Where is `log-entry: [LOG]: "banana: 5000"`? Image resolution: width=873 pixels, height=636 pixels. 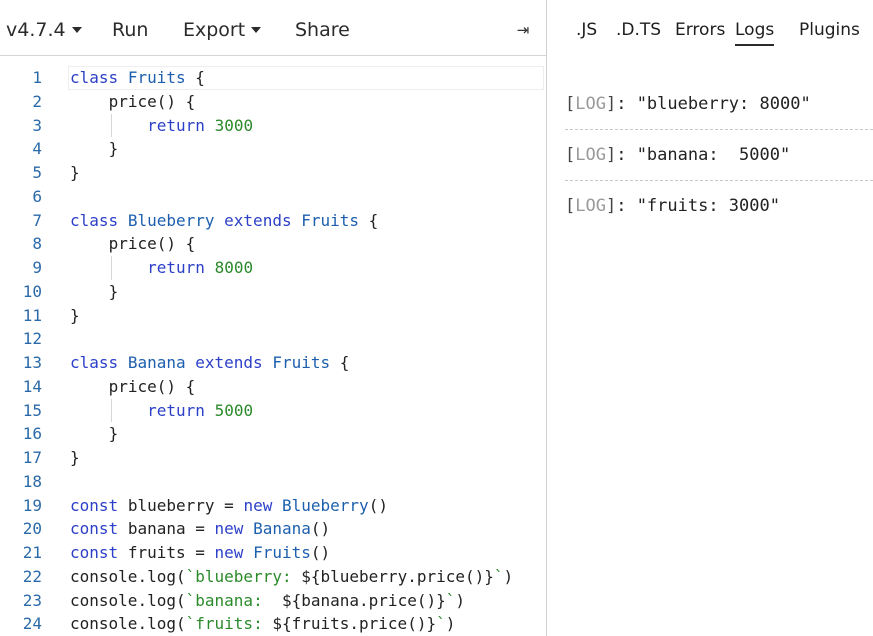 log-entry: [LOG]: "banana: 5000" is located at coordinates (719, 155).